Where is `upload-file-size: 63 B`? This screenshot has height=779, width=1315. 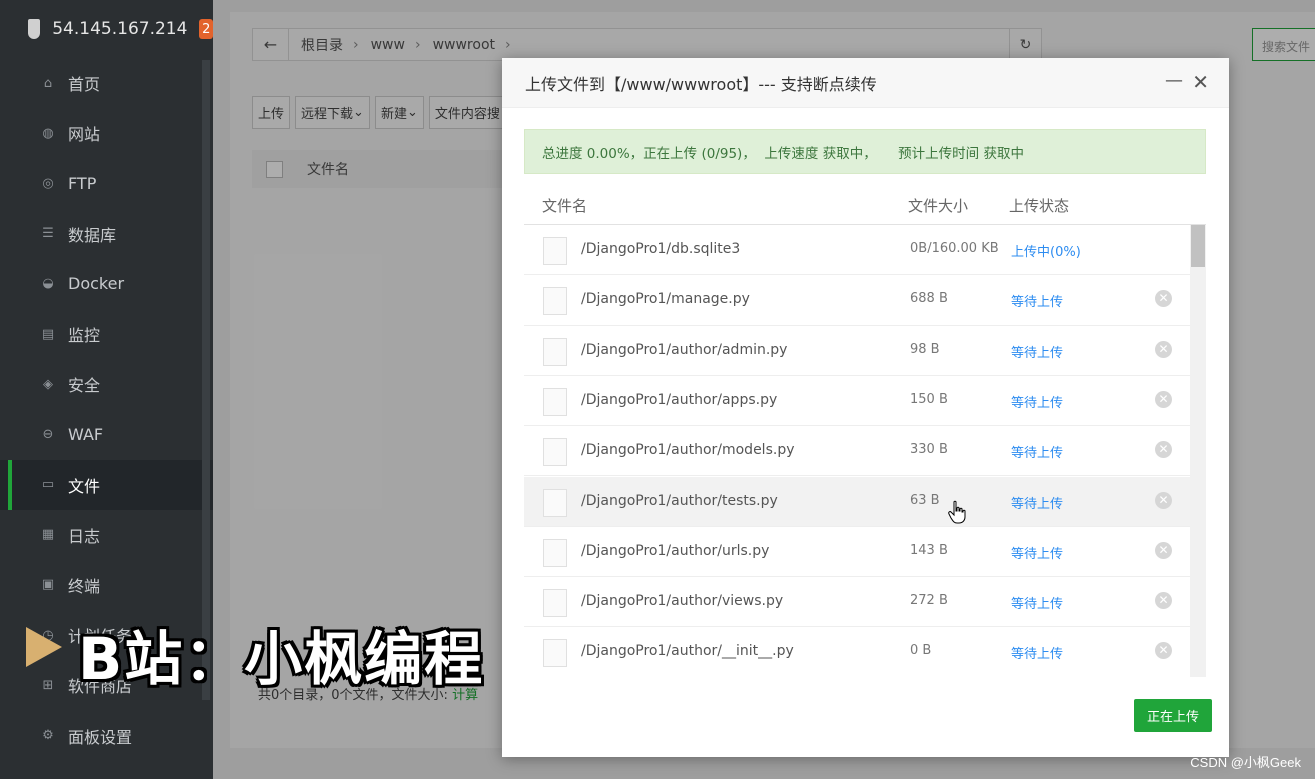 upload-file-size: 63 B is located at coordinates (925, 500).